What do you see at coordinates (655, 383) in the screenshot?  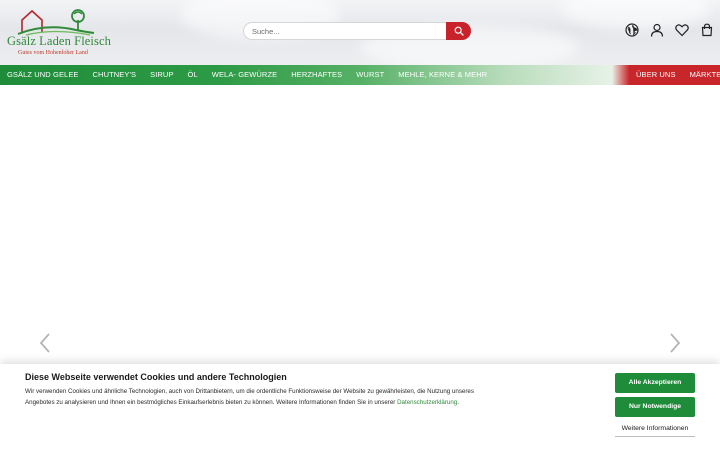 I see `accept-all-cookies-button: Alle Akzeptieren` at bounding box center [655, 383].